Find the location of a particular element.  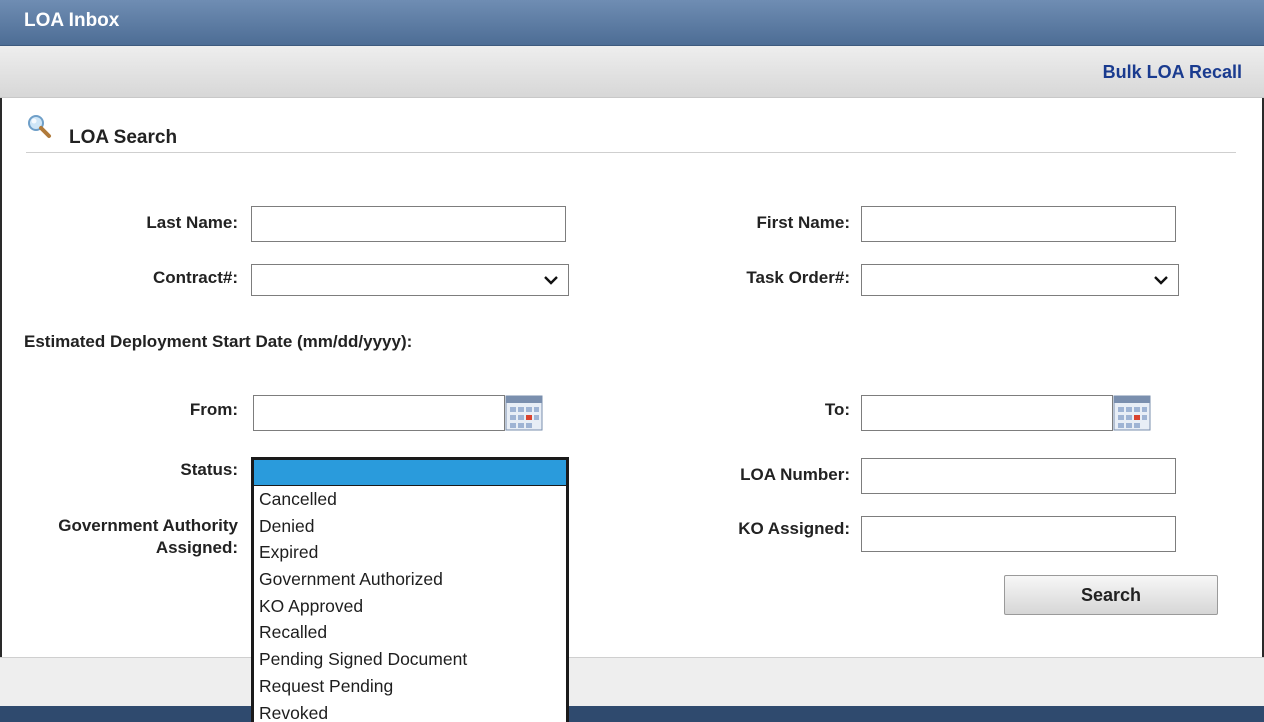

first-name-label: First Name: is located at coordinates (803, 222).